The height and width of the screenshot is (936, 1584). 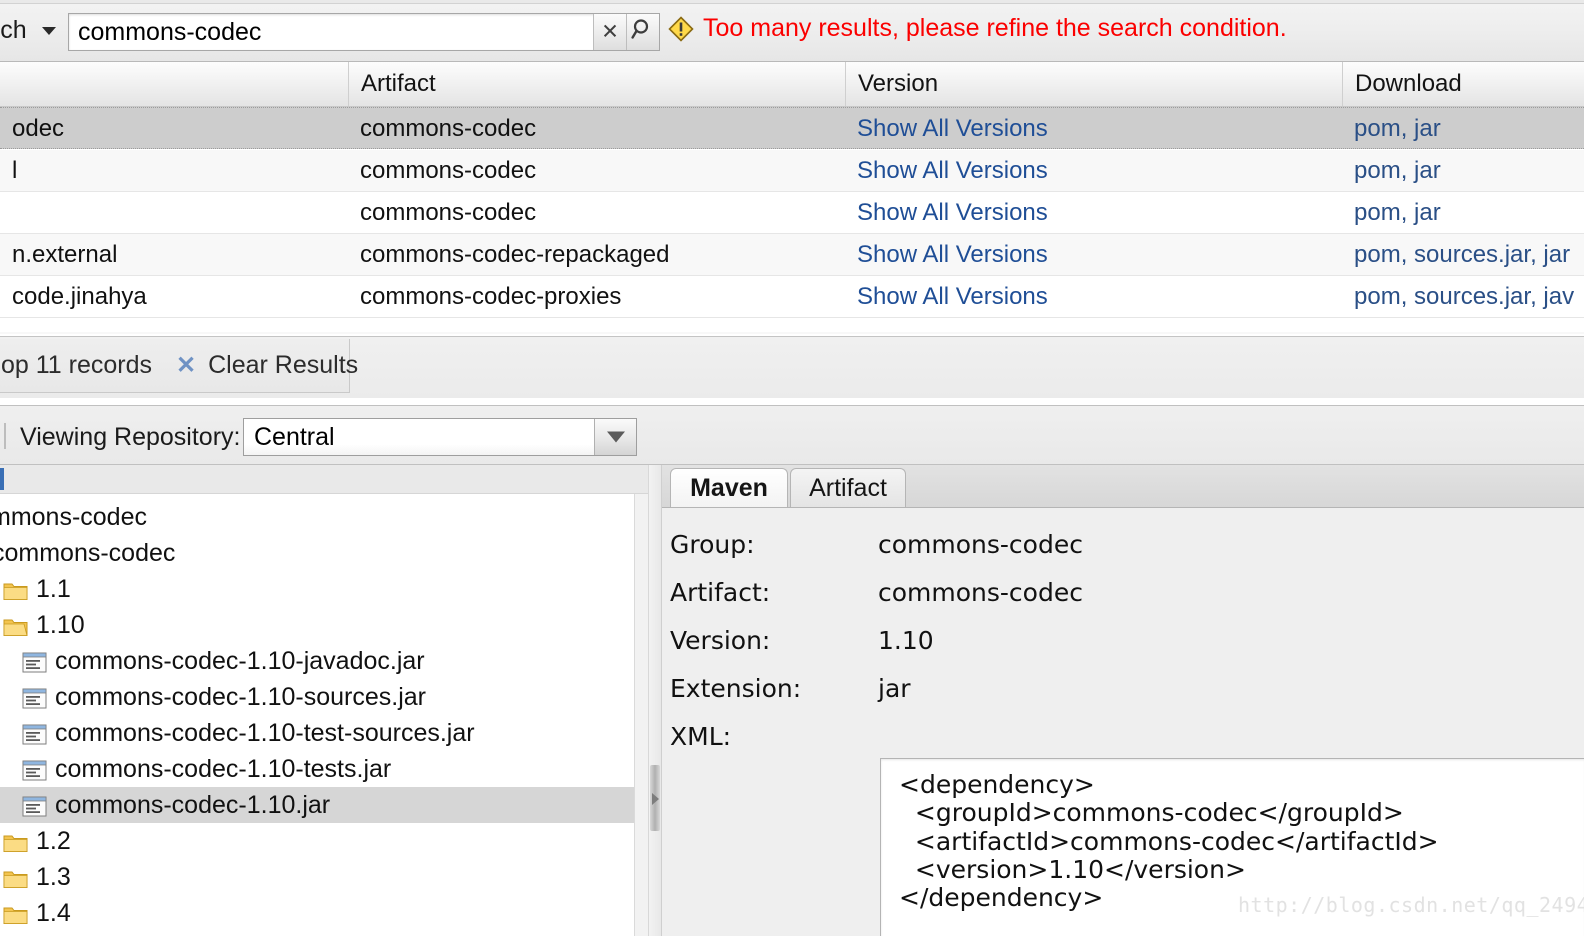 What do you see at coordinates (701, 736) in the screenshot?
I see `xml-label: XML:` at bounding box center [701, 736].